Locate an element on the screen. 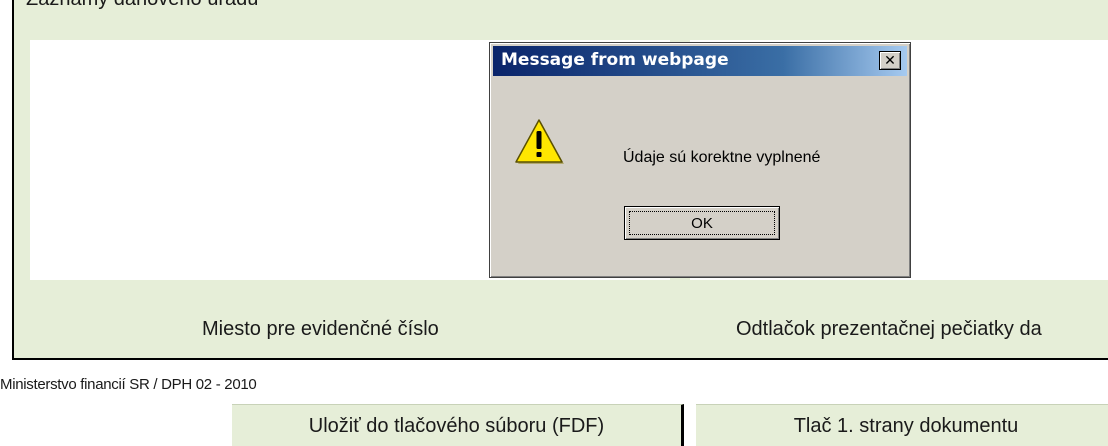 The height and width of the screenshot is (446, 1108). warning-icon is located at coordinates (539, 141).